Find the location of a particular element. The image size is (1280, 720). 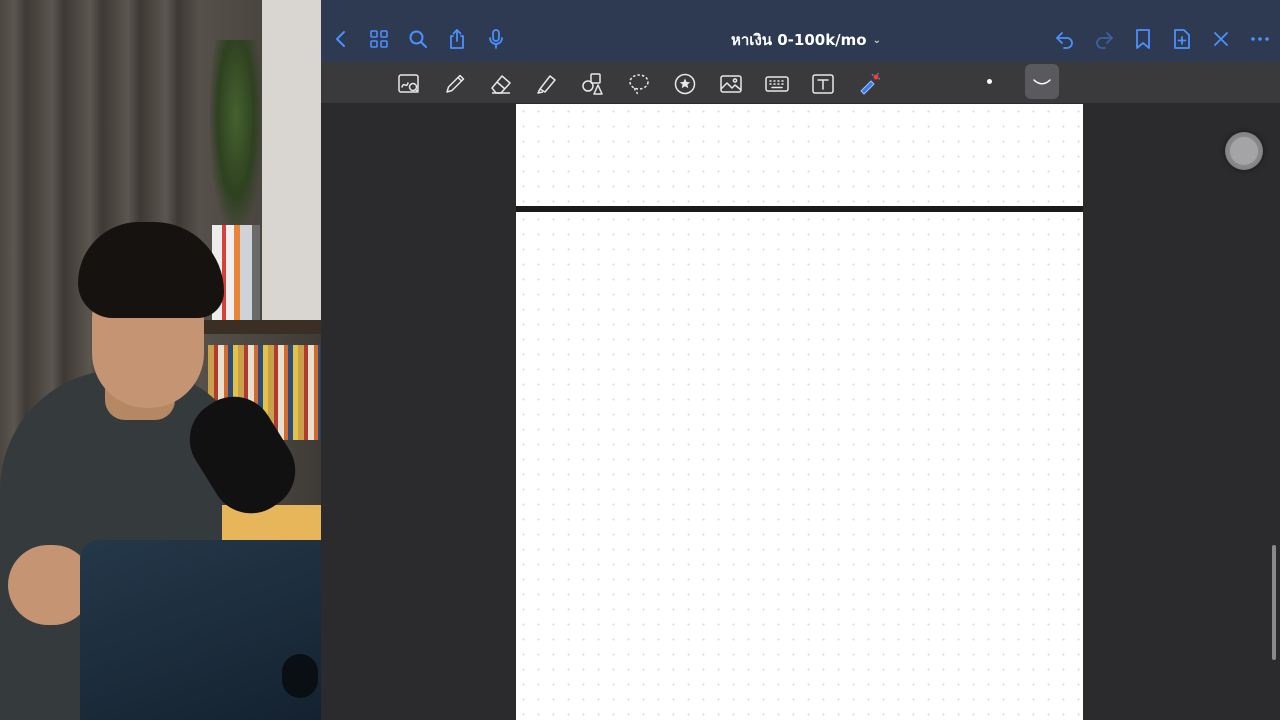

microphone-icon is located at coordinates (496, 39).